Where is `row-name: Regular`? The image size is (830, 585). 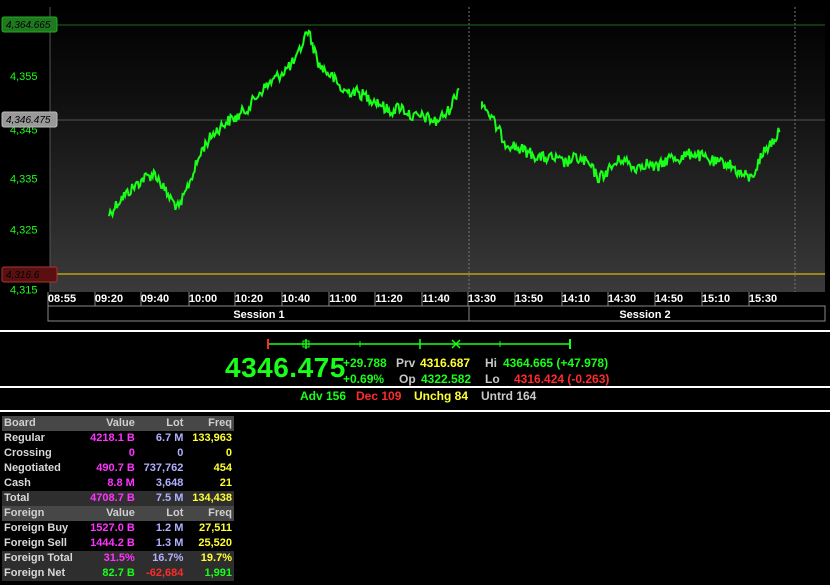
row-name: Regular is located at coordinates (42, 438).